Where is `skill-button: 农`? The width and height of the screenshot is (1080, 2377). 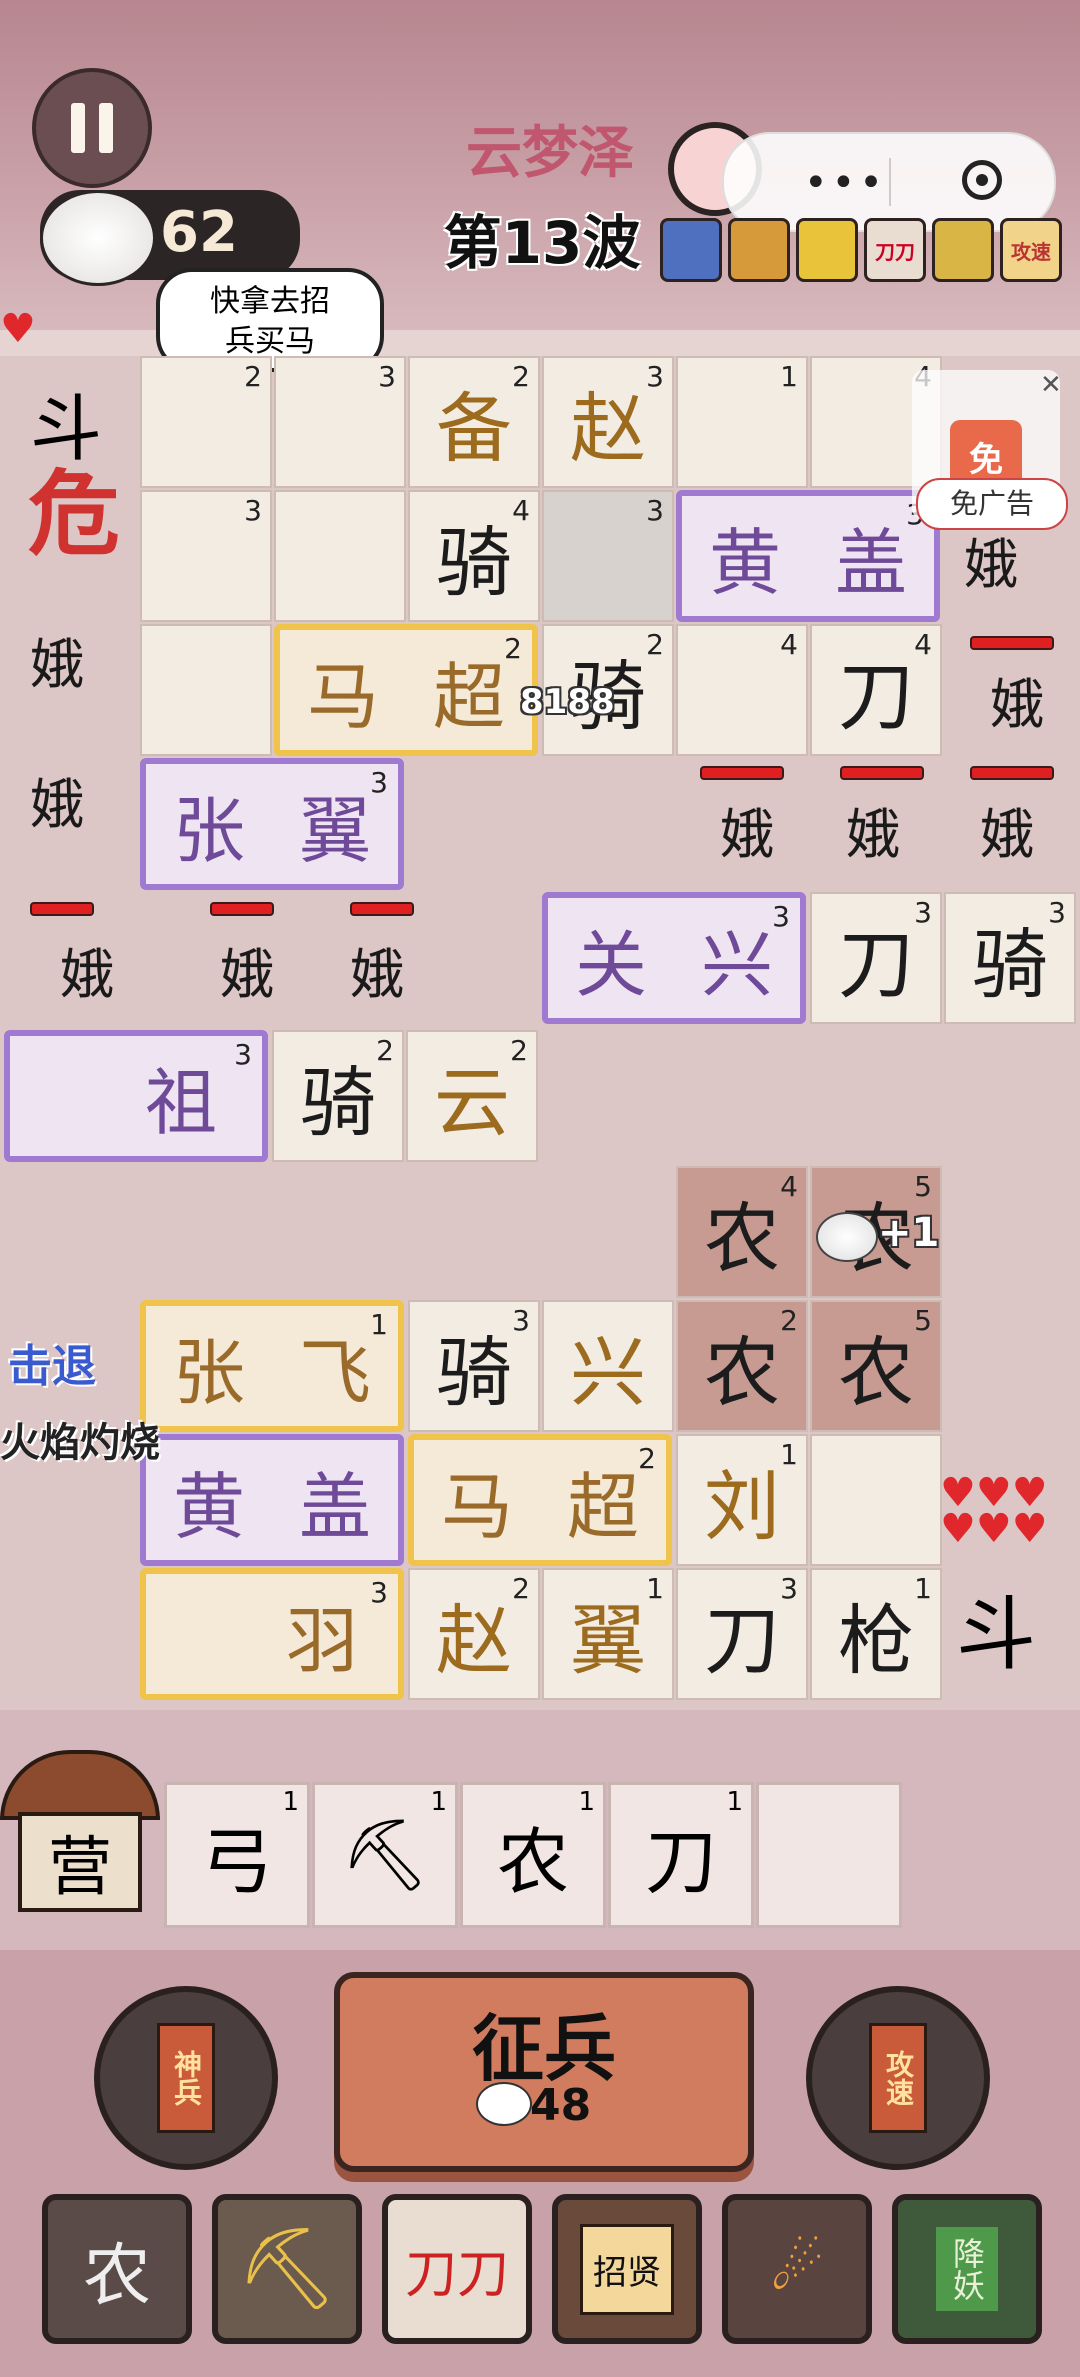 skill-button: 农 is located at coordinates (117, 2269).